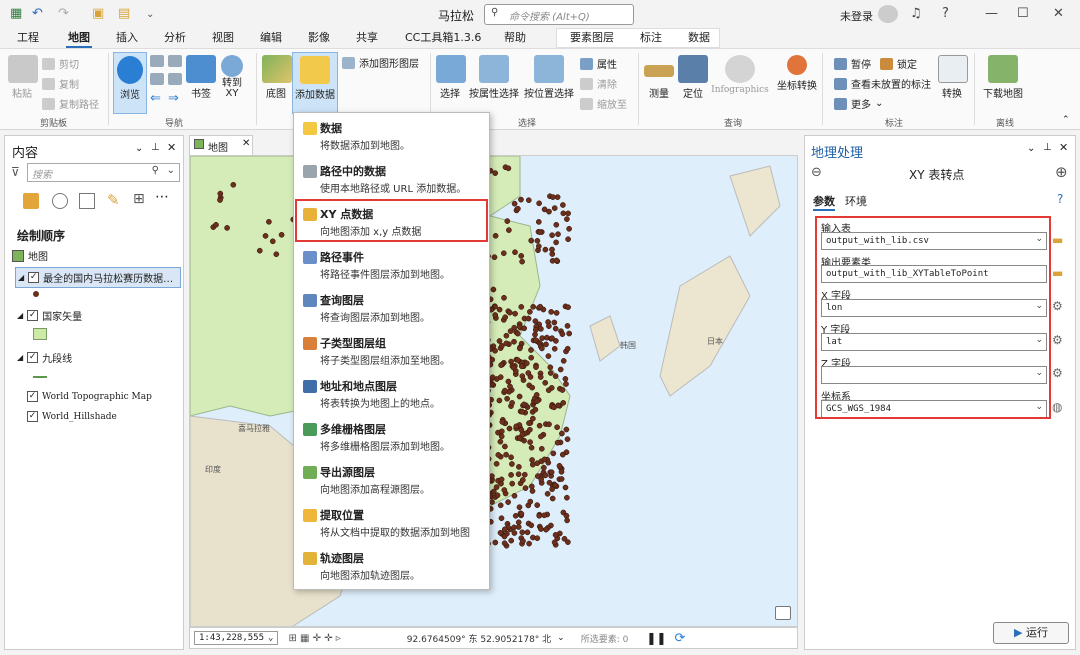 Image resolution: width=1080 pixels, height=655 pixels. What do you see at coordinates (223, 39) in the screenshot?
I see `tab-view: 视图` at bounding box center [223, 39].